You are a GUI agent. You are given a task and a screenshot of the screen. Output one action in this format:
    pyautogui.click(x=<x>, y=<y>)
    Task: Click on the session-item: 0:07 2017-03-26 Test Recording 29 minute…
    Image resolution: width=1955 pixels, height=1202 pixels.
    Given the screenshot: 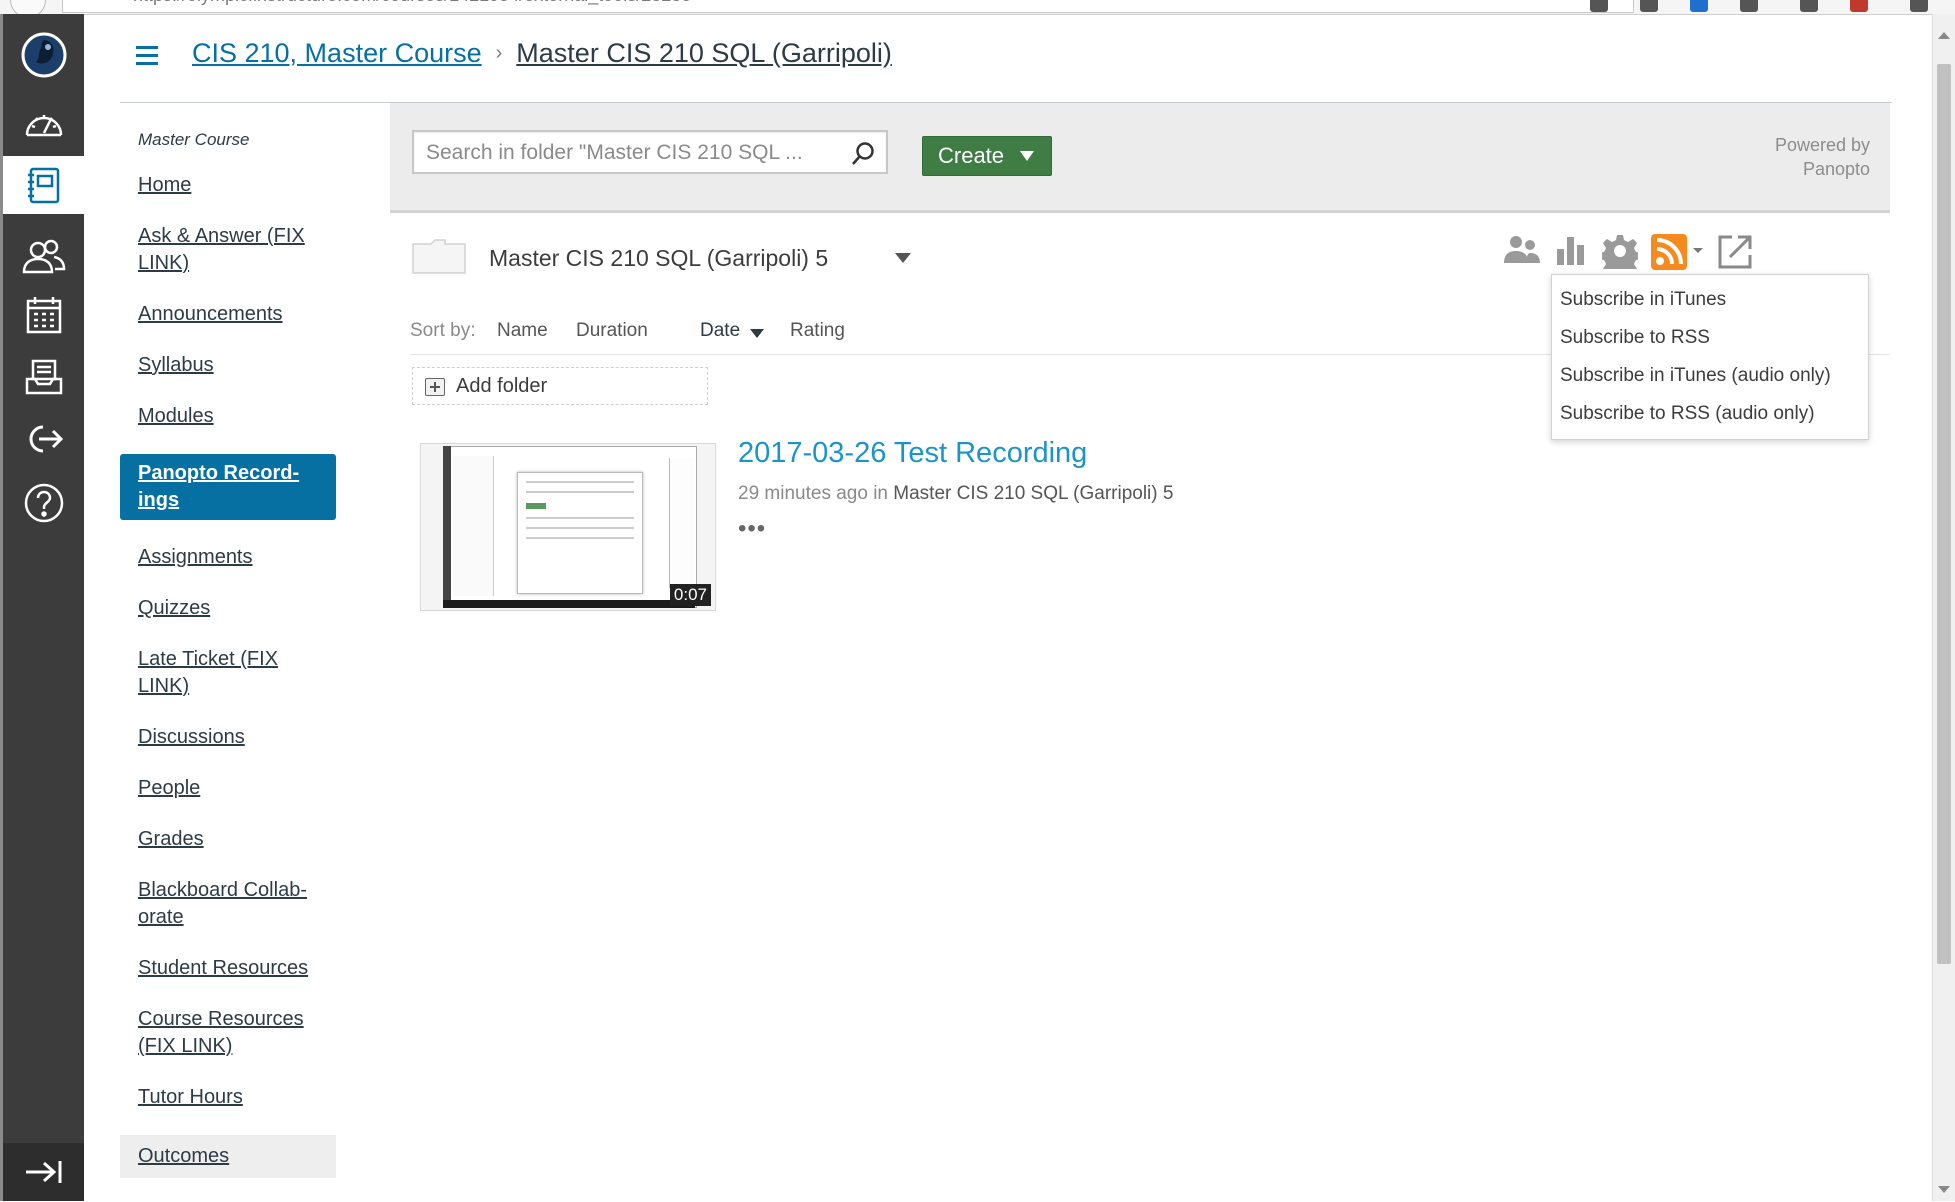 What is the action you would take?
    pyautogui.click(x=1020, y=525)
    